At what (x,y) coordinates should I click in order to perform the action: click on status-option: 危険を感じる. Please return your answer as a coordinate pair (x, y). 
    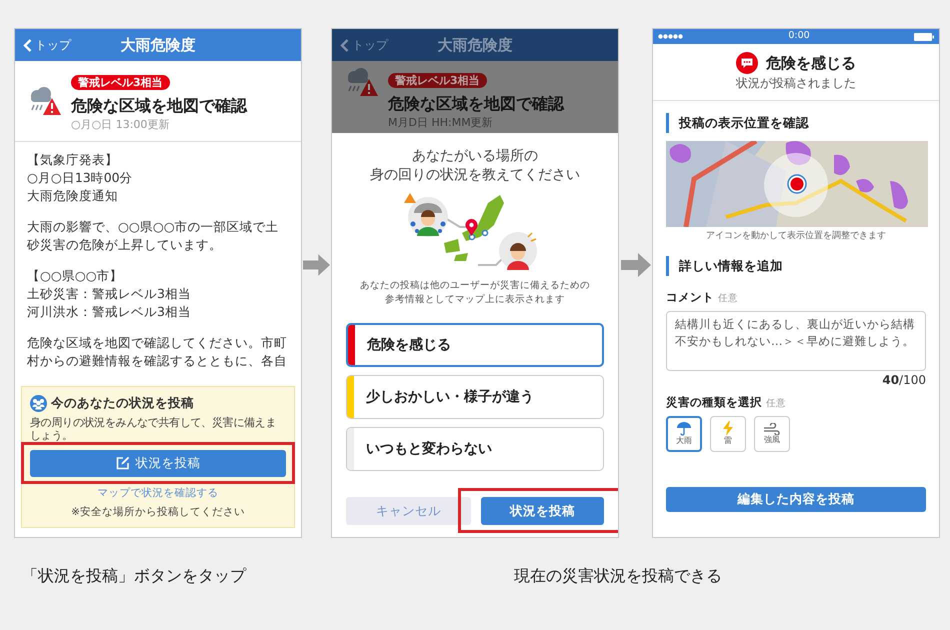
    Looking at the image, I should click on (475, 345).